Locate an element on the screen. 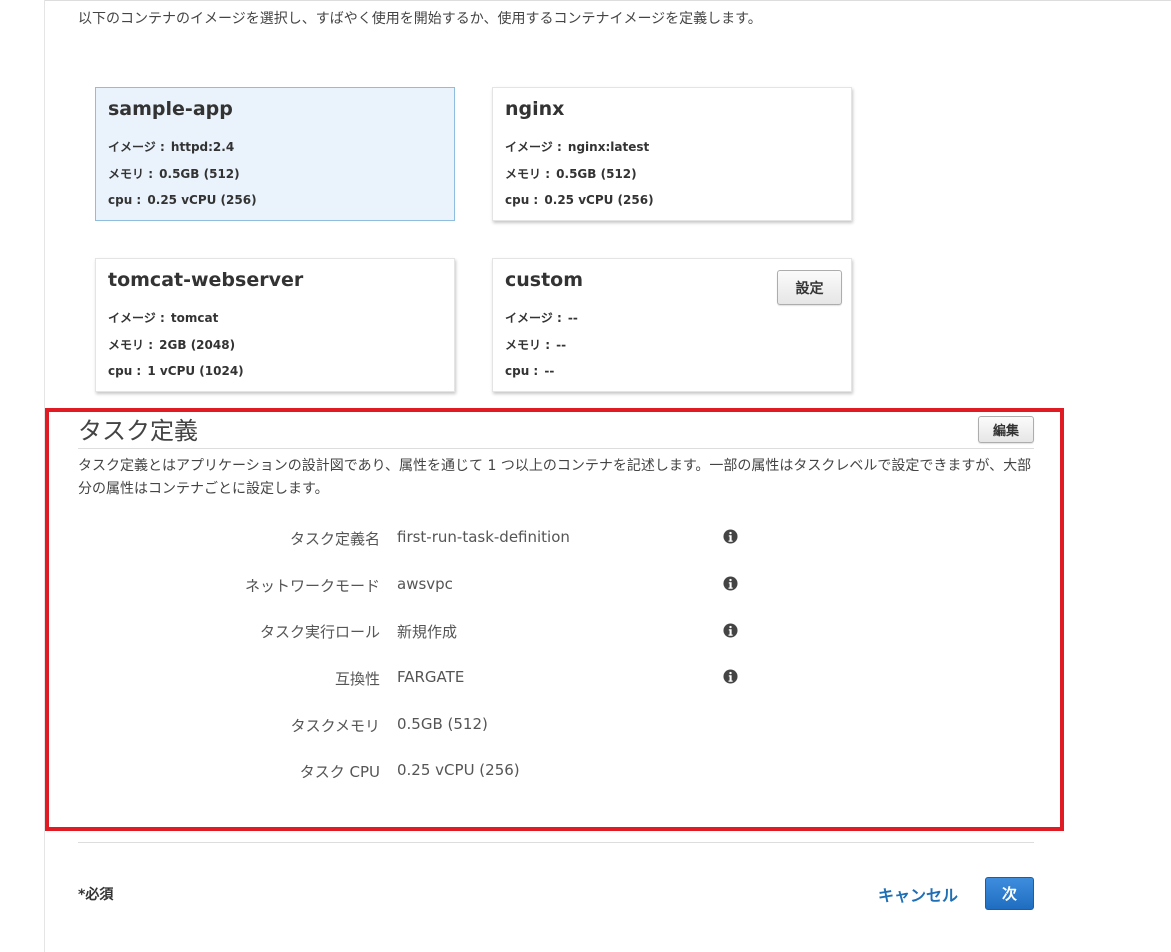 Image resolution: width=1171 pixels, height=952 pixels. card-image-row: イメージ-- is located at coordinates (541, 317).